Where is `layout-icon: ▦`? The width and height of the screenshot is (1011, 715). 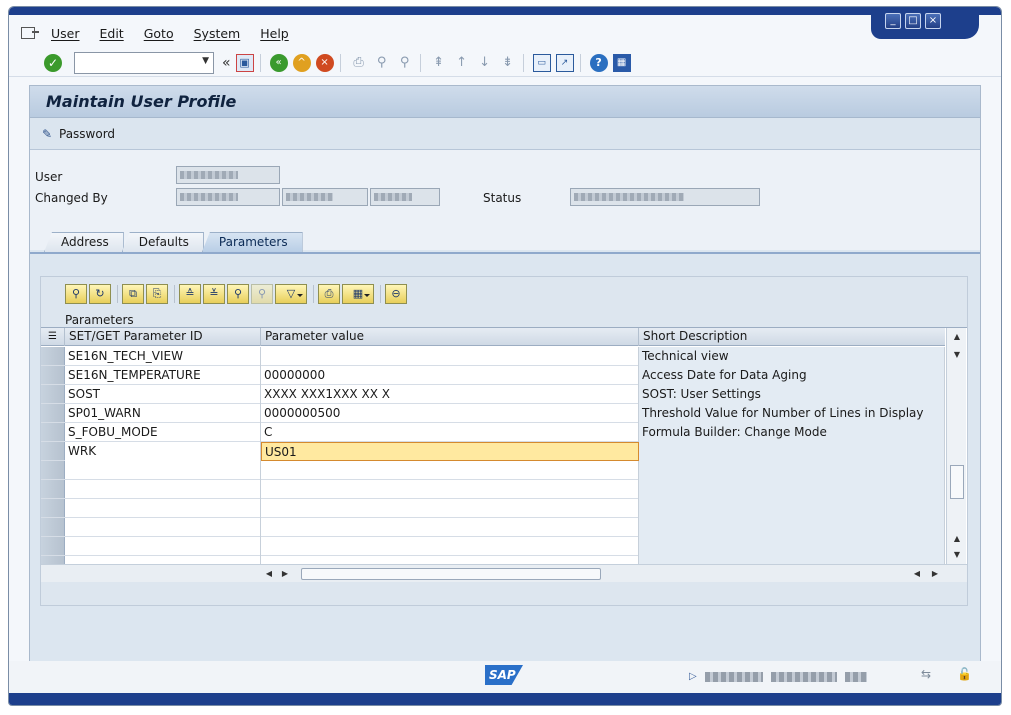 layout-icon: ▦ is located at coordinates (358, 294).